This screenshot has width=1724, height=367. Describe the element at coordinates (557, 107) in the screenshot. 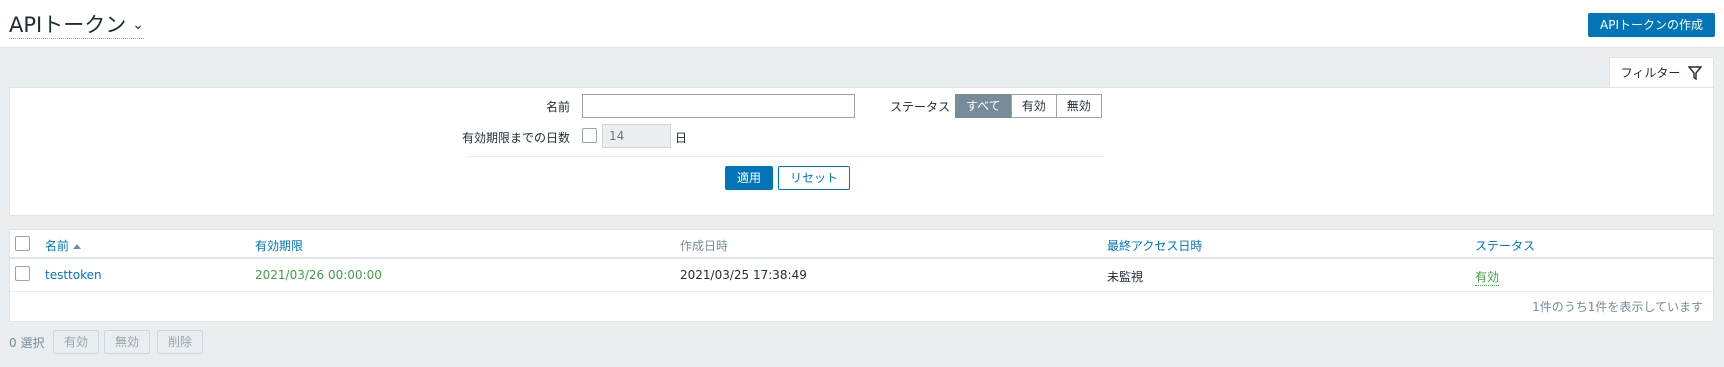

I see `name-filter-label: 名前` at that location.